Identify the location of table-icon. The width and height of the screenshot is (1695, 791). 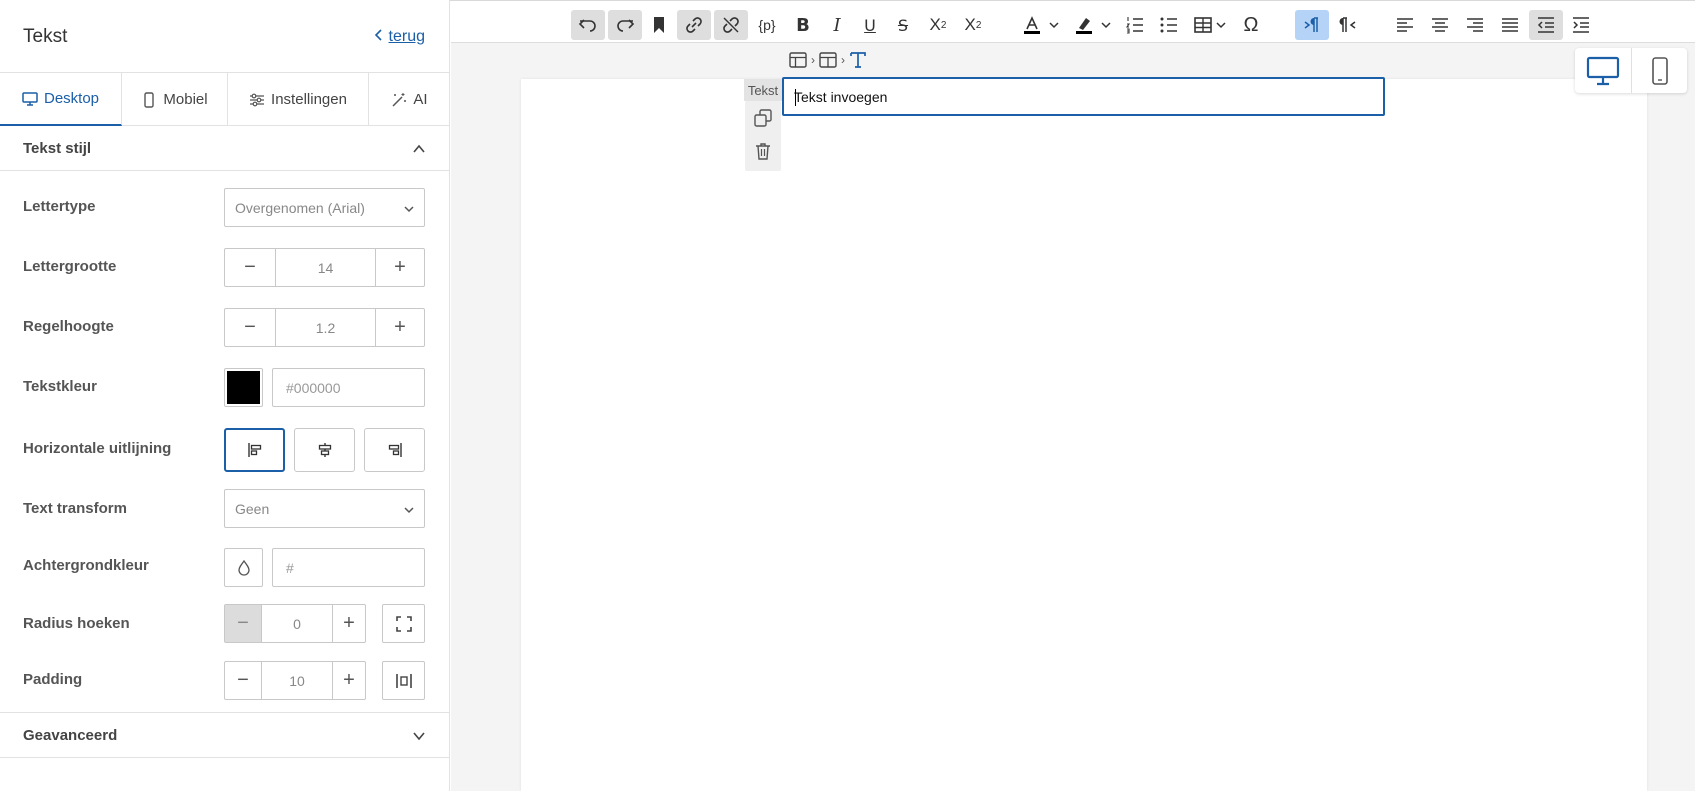
(1203, 25).